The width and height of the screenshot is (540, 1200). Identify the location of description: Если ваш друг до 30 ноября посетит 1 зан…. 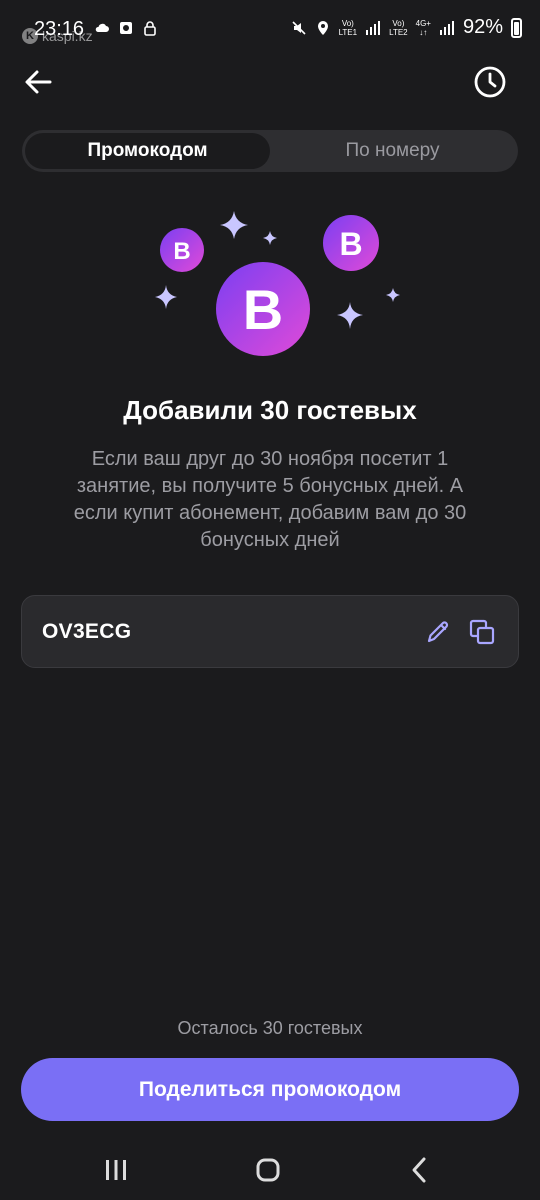
(270, 499).